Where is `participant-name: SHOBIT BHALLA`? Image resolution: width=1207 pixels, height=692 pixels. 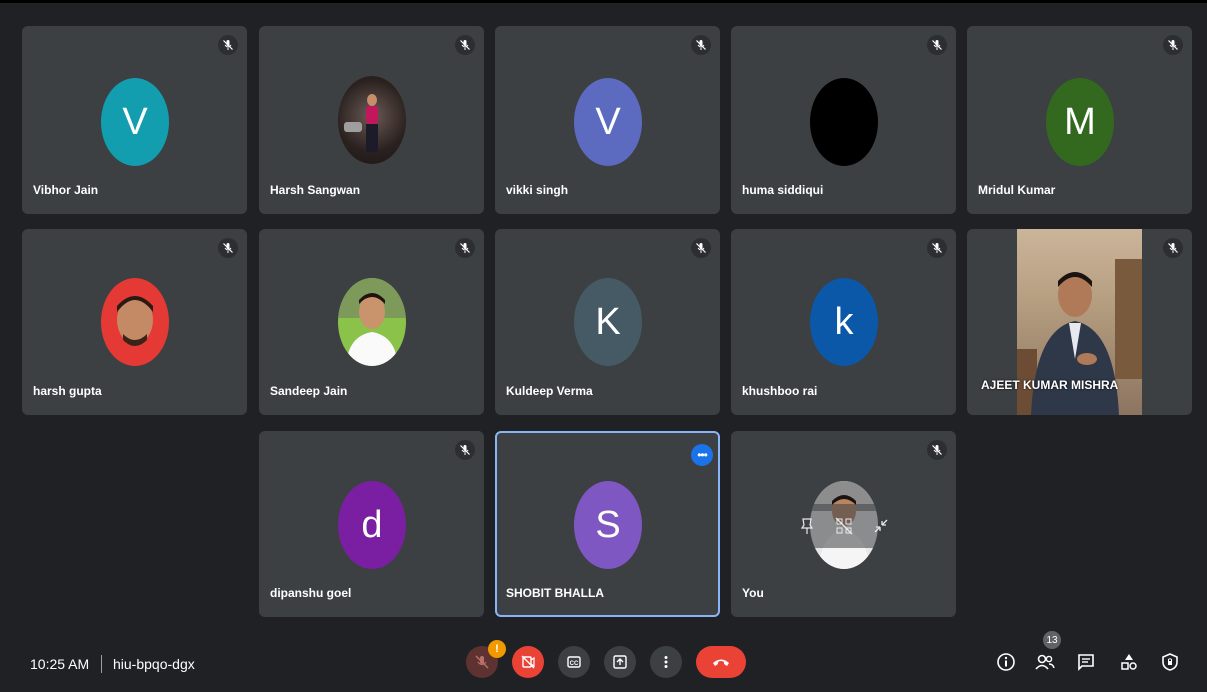 participant-name: SHOBIT BHALLA is located at coordinates (555, 593).